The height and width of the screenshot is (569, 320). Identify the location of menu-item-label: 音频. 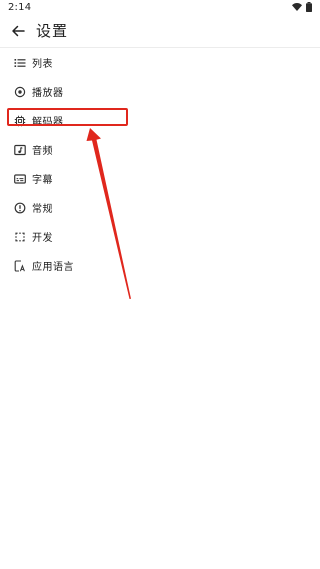
(42, 151).